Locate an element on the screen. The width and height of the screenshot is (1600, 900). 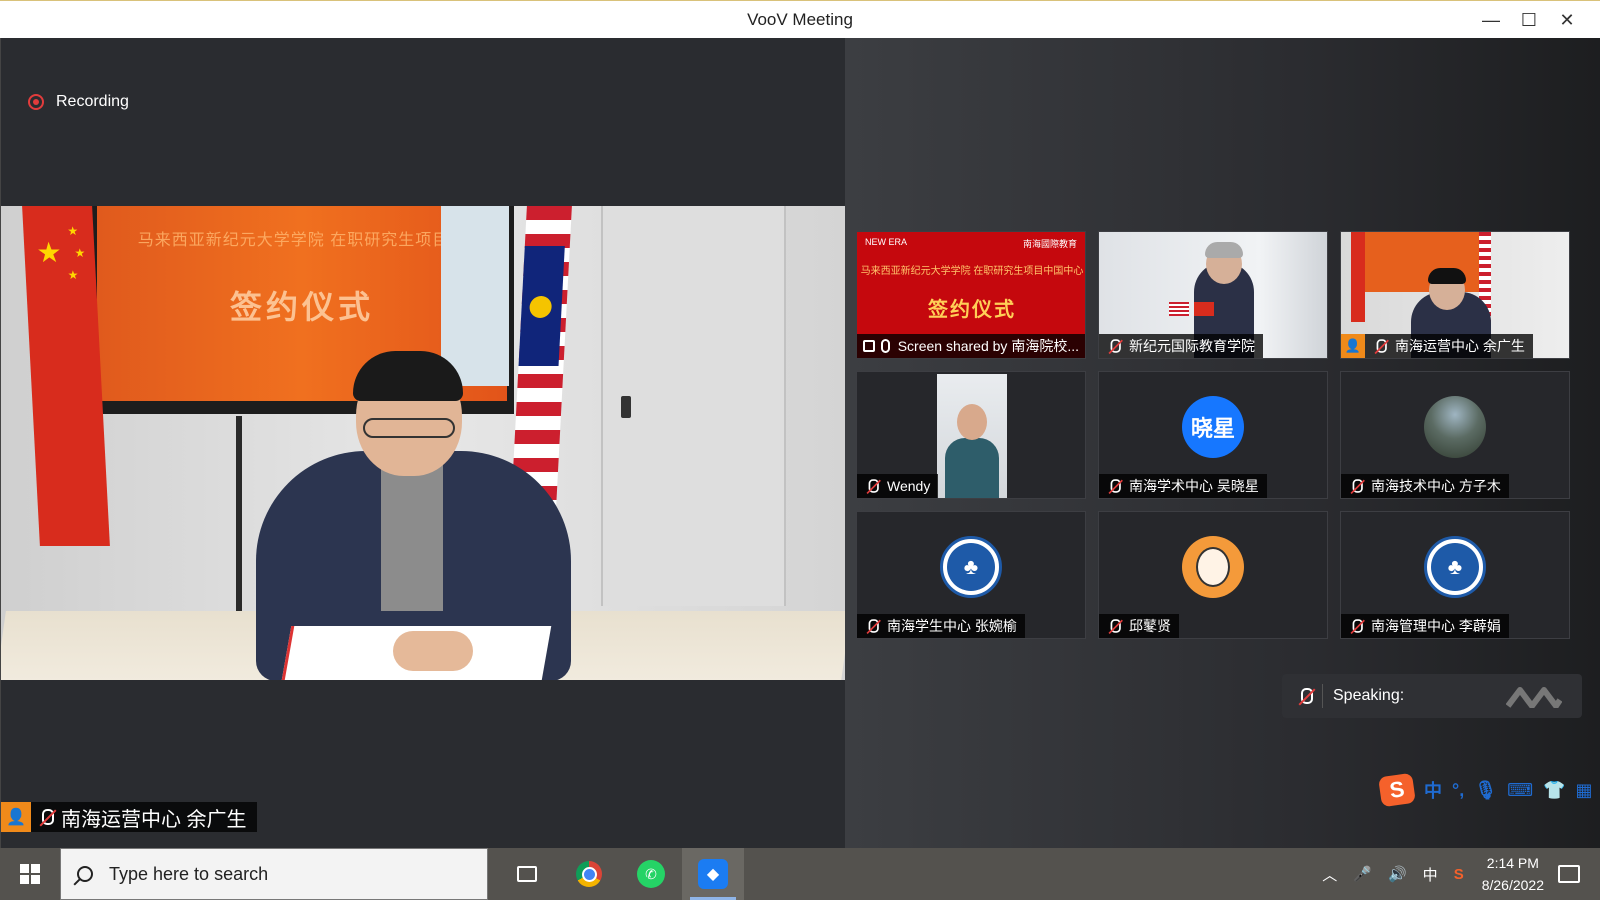
speaking-label: Speaking: is located at coordinates (1369, 695).